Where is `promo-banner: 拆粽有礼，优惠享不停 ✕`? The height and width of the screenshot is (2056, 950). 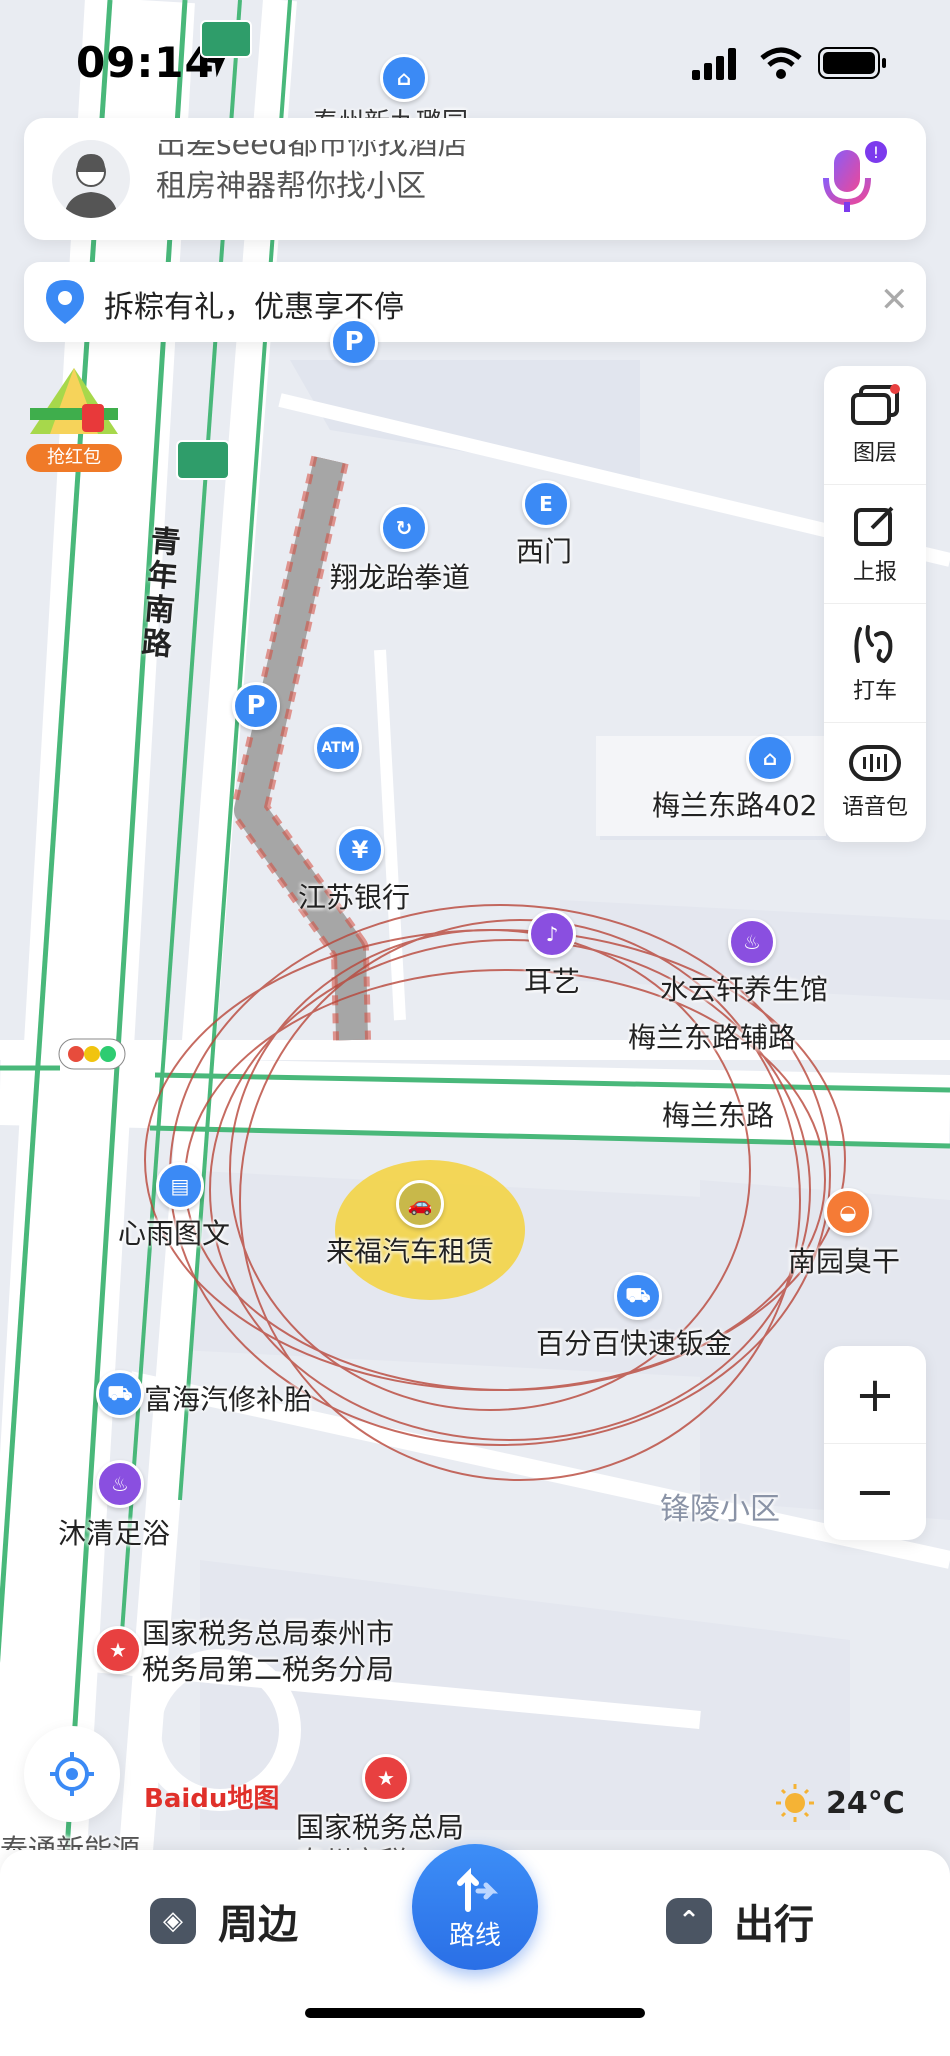 promo-banner: 拆粽有礼，优惠享不停 ✕ is located at coordinates (475, 302).